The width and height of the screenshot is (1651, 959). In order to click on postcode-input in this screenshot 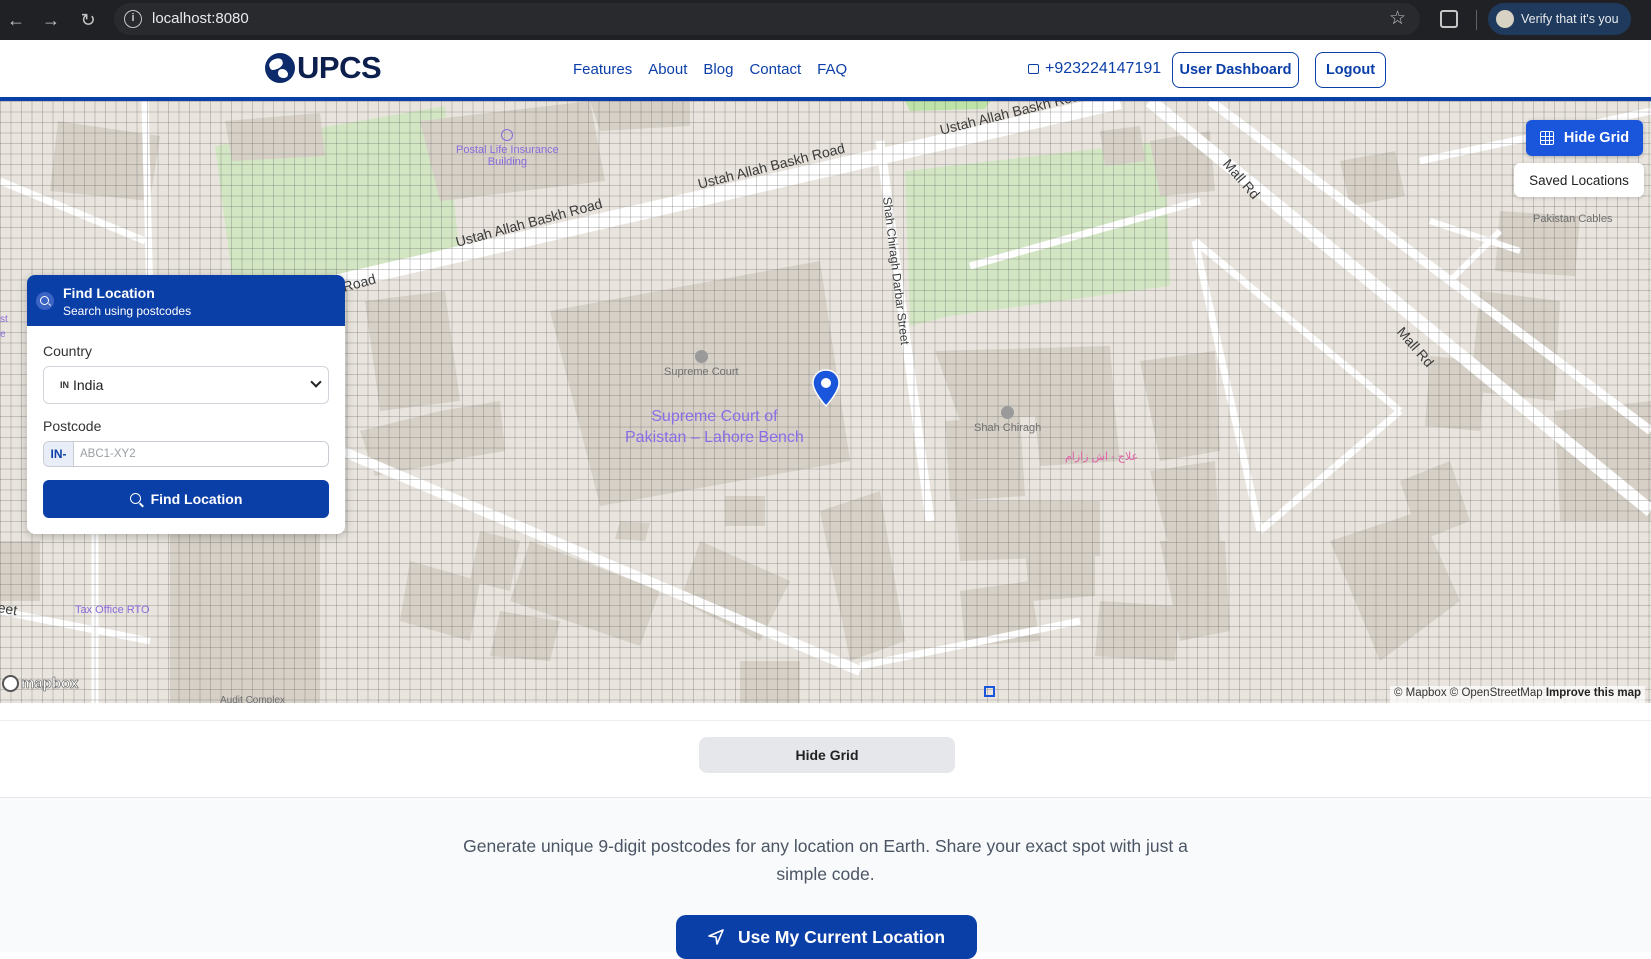, I will do `click(201, 454)`.